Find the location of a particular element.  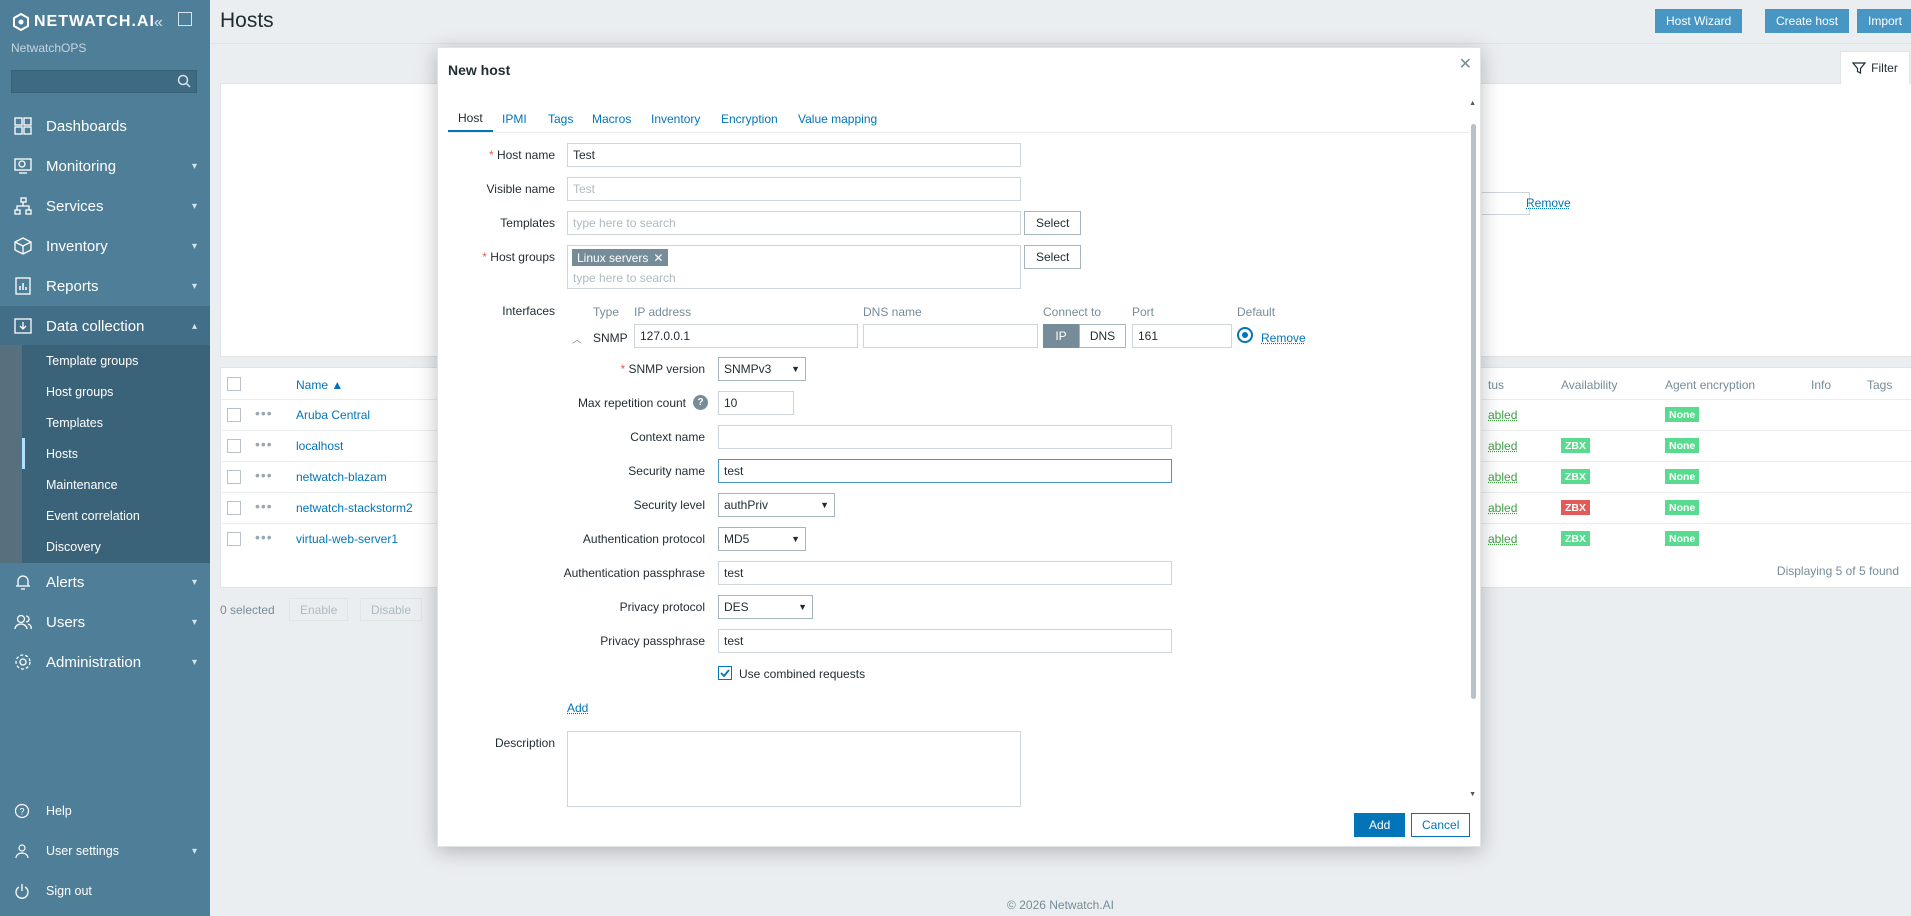

selected-count: 0 selected is located at coordinates (247, 610).